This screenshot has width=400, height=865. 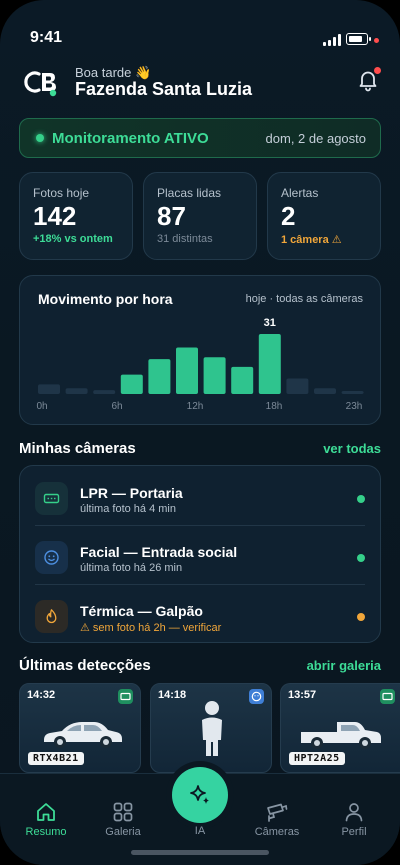 I want to click on cameras-section-title: Minhas câmeras, so click(x=77, y=448).